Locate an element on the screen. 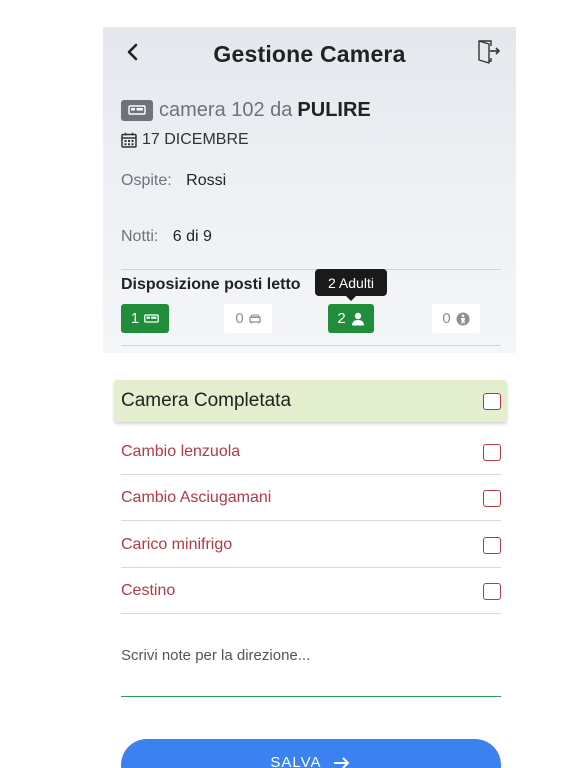 The height and width of the screenshot is (768, 576). date-line: 17 DICEMBRE is located at coordinates (185, 140).